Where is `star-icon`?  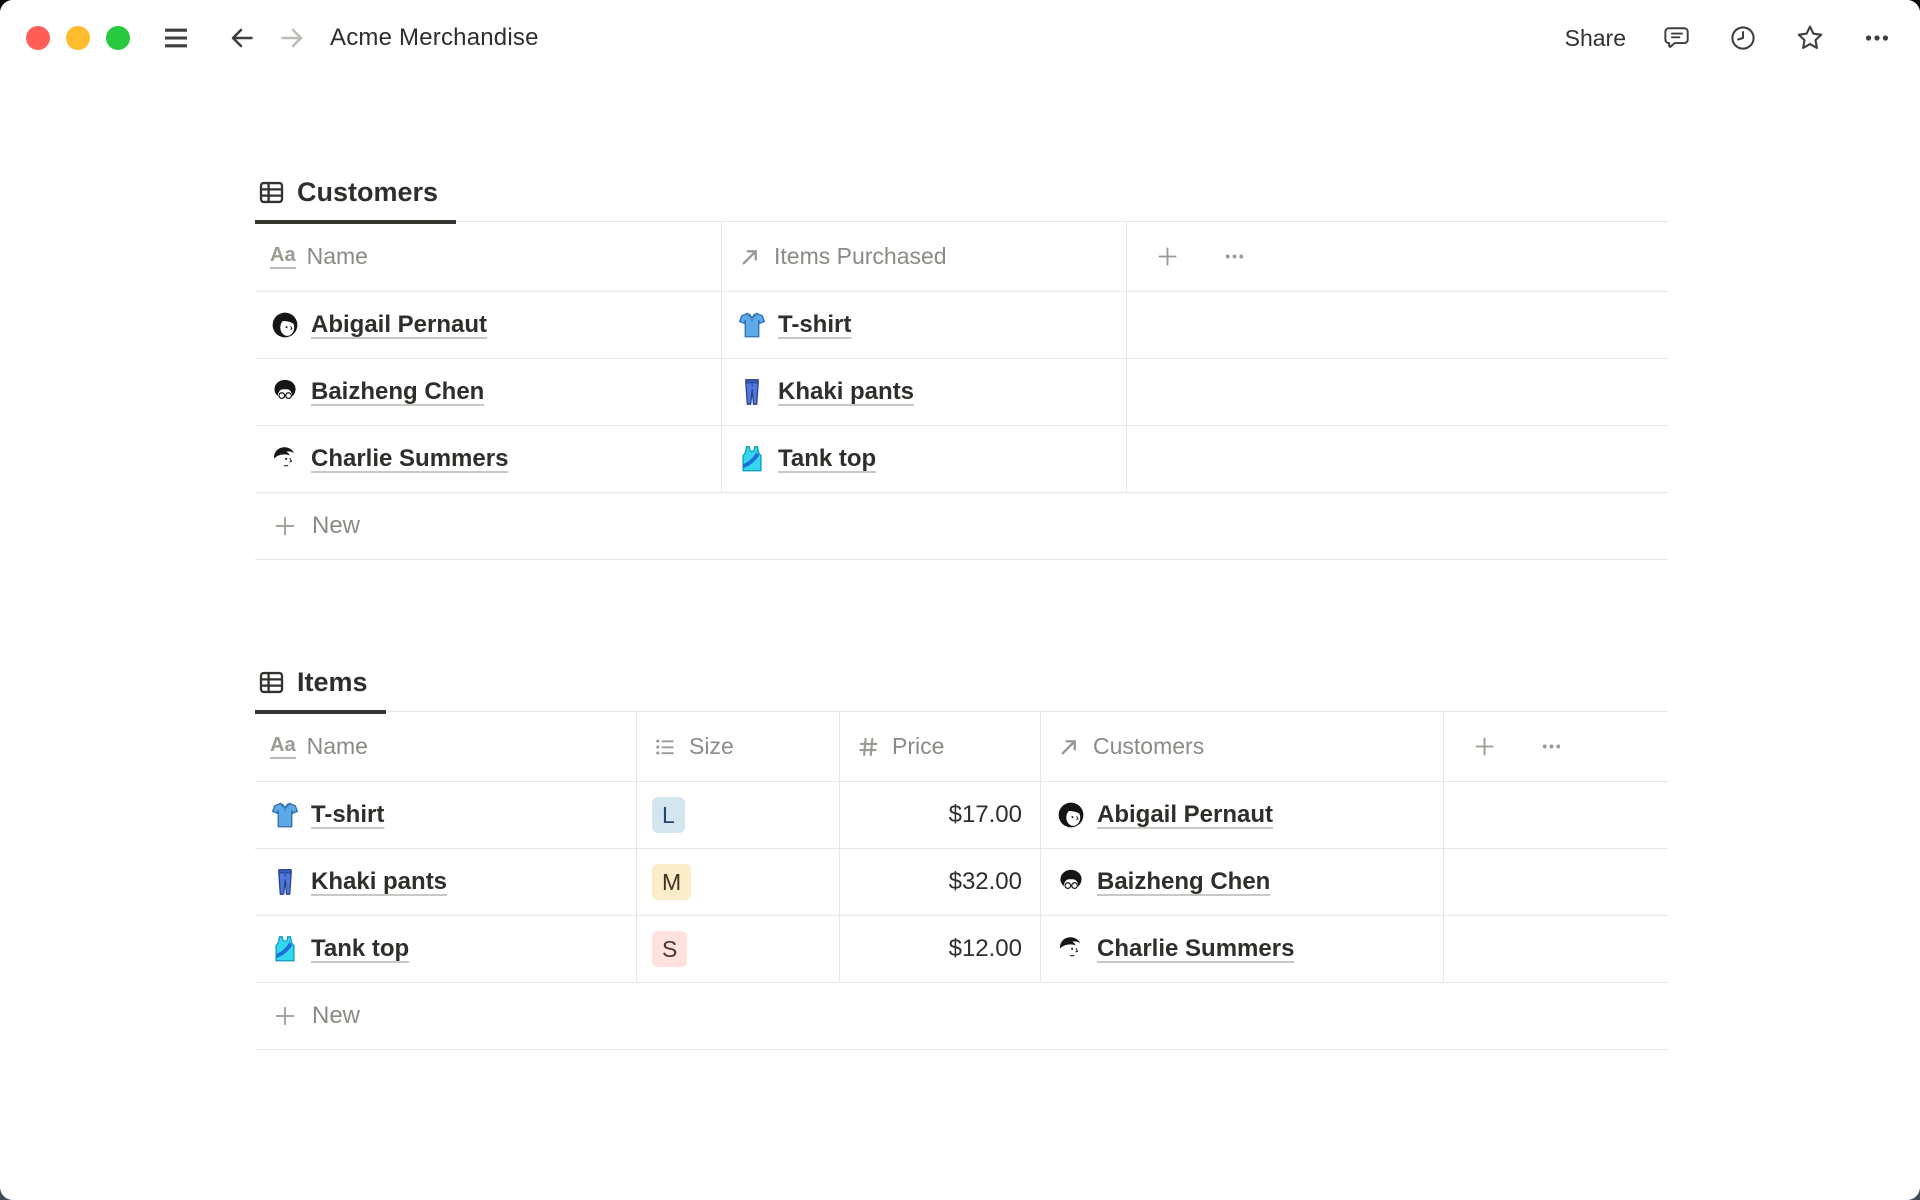
star-icon is located at coordinates (1810, 38).